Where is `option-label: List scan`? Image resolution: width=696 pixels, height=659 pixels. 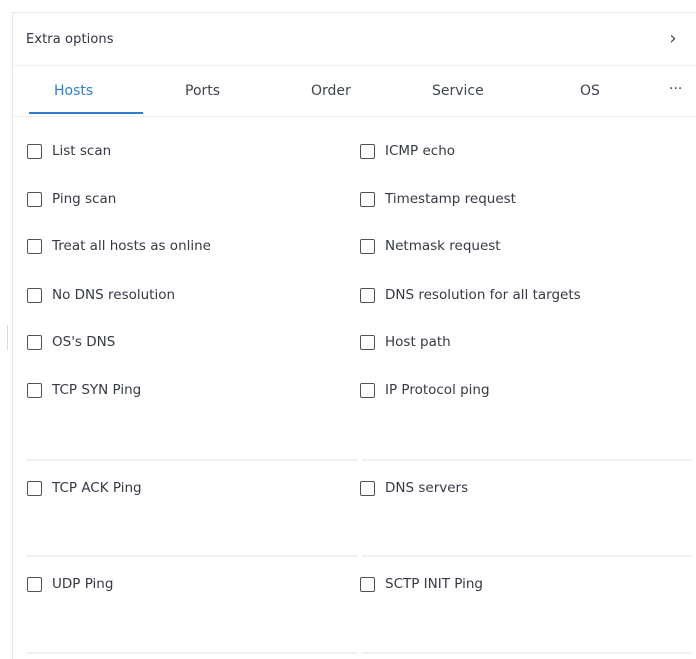 option-label: List scan is located at coordinates (82, 151).